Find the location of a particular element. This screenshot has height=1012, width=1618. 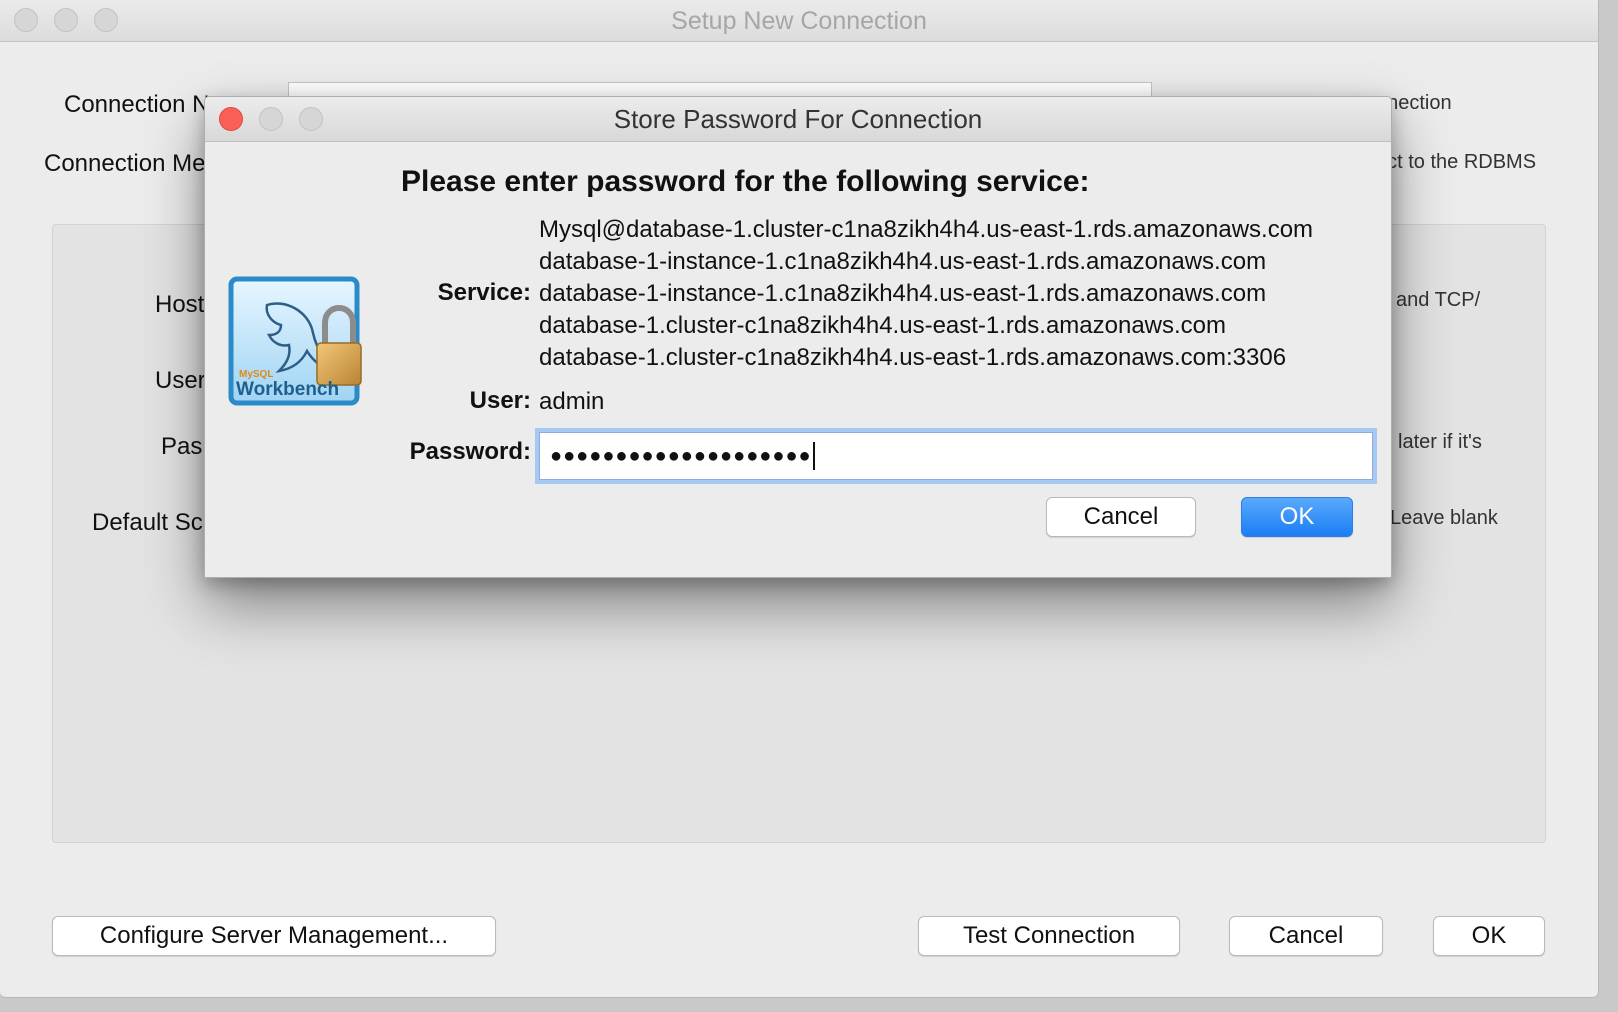

user-label: User: is located at coordinates (500, 400).